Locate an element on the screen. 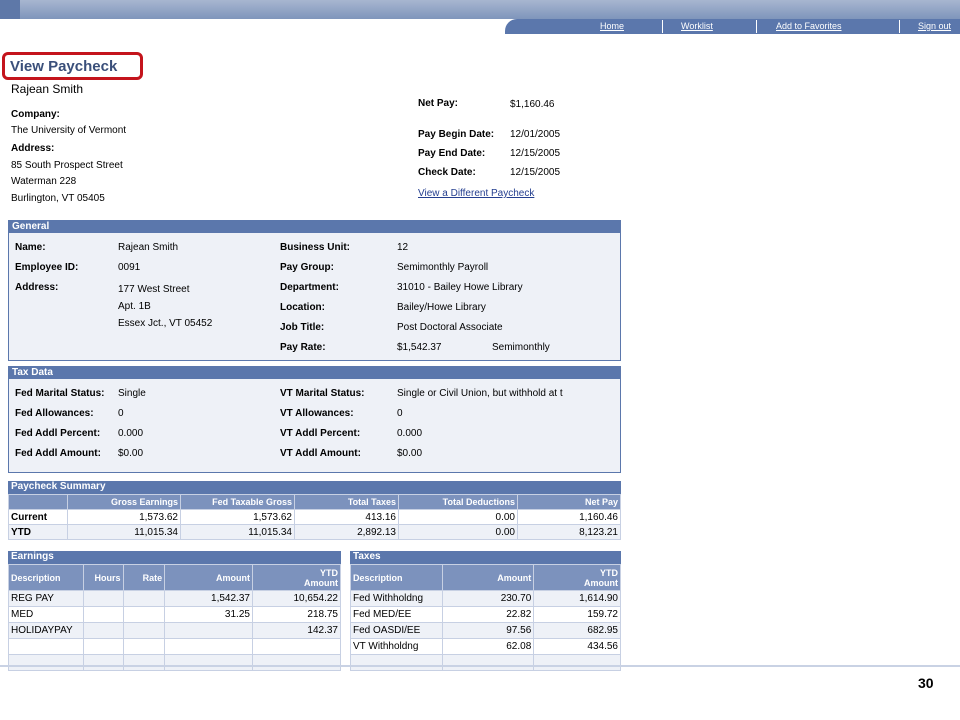 This screenshot has height=720, width=960. earn-ytd-line1: YTD is located at coordinates (329, 572).